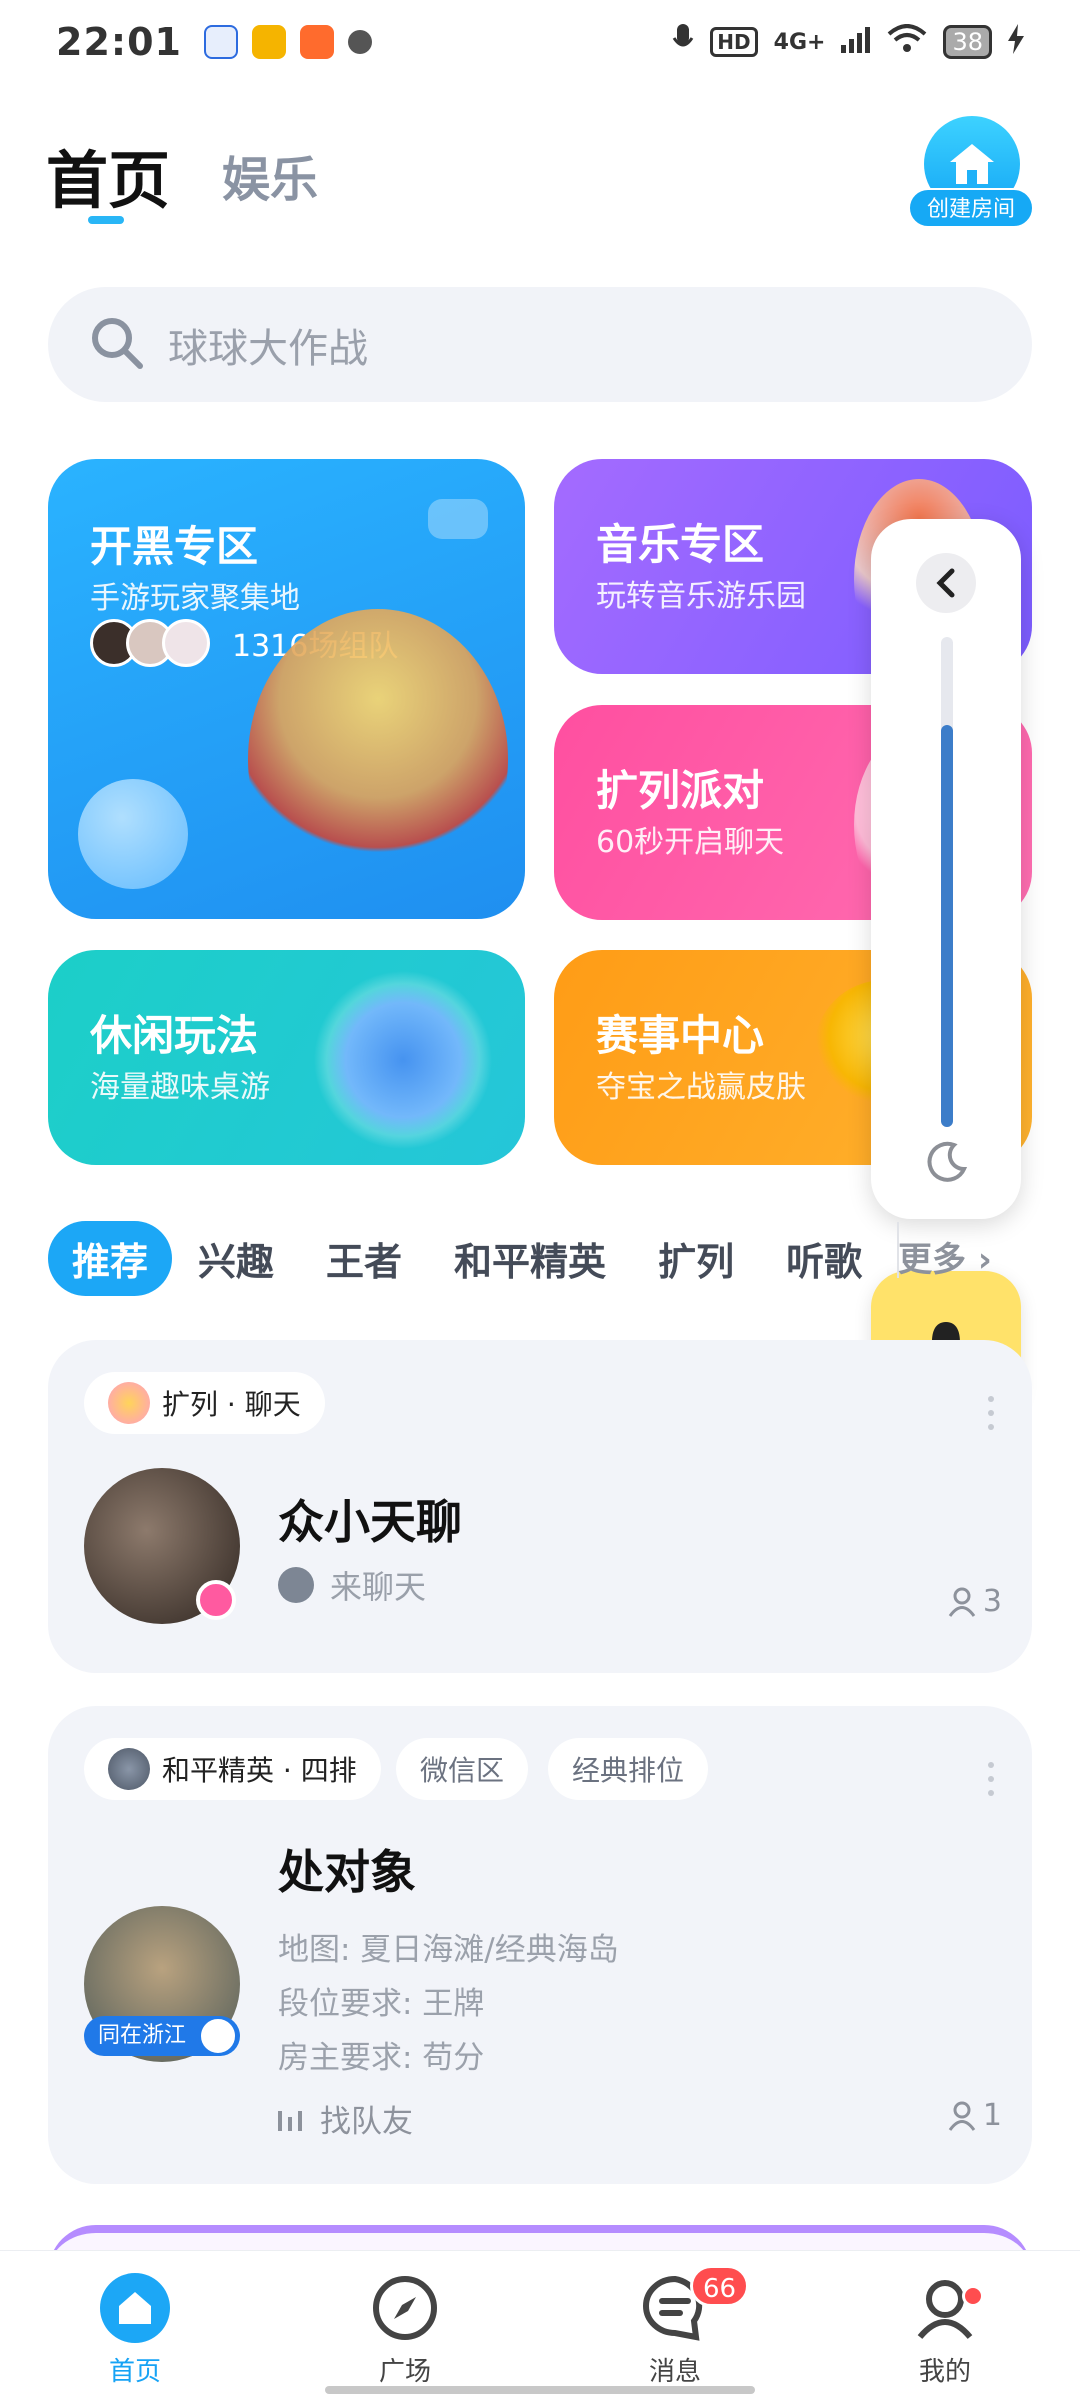 This screenshot has width=1080, height=2400. What do you see at coordinates (216, 1600) in the screenshot?
I see `music-badge-icon` at bounding box center [216, 1600].